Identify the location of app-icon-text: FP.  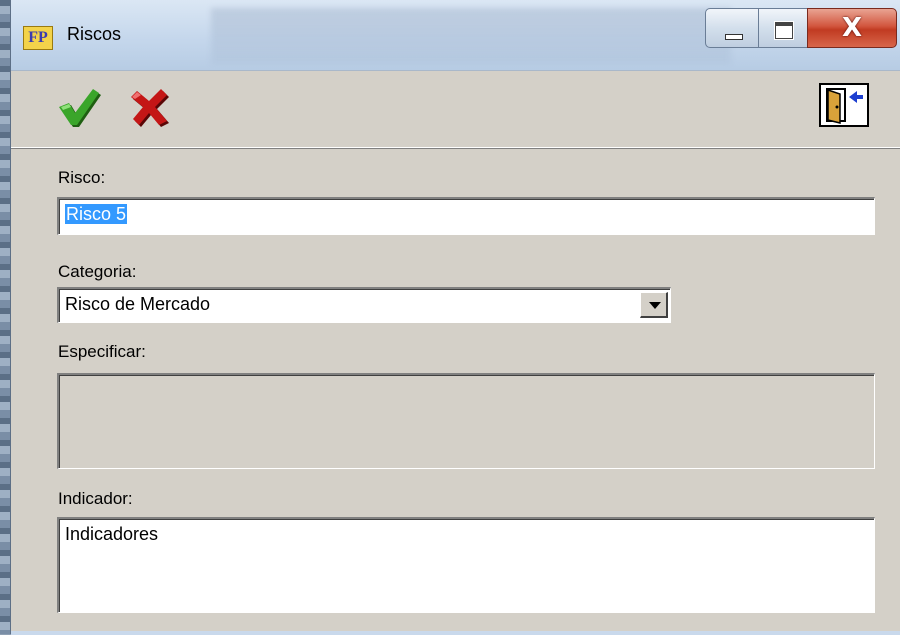
(38, 37).